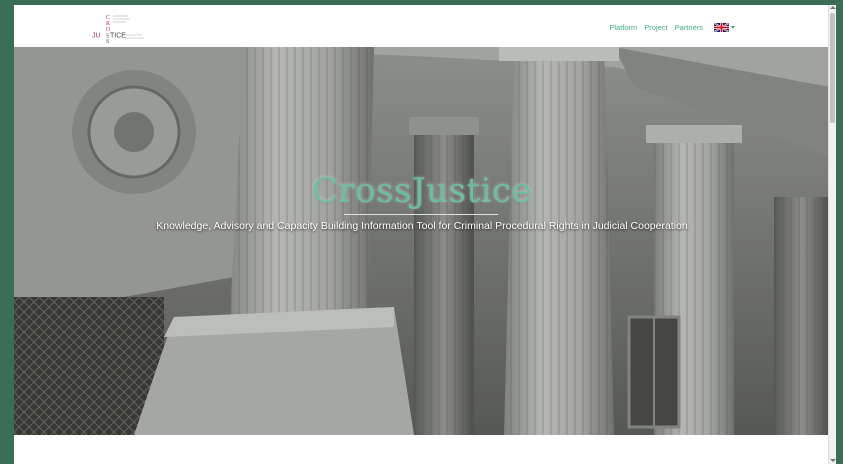  I want to click on hero-divider, so click(421, 214).